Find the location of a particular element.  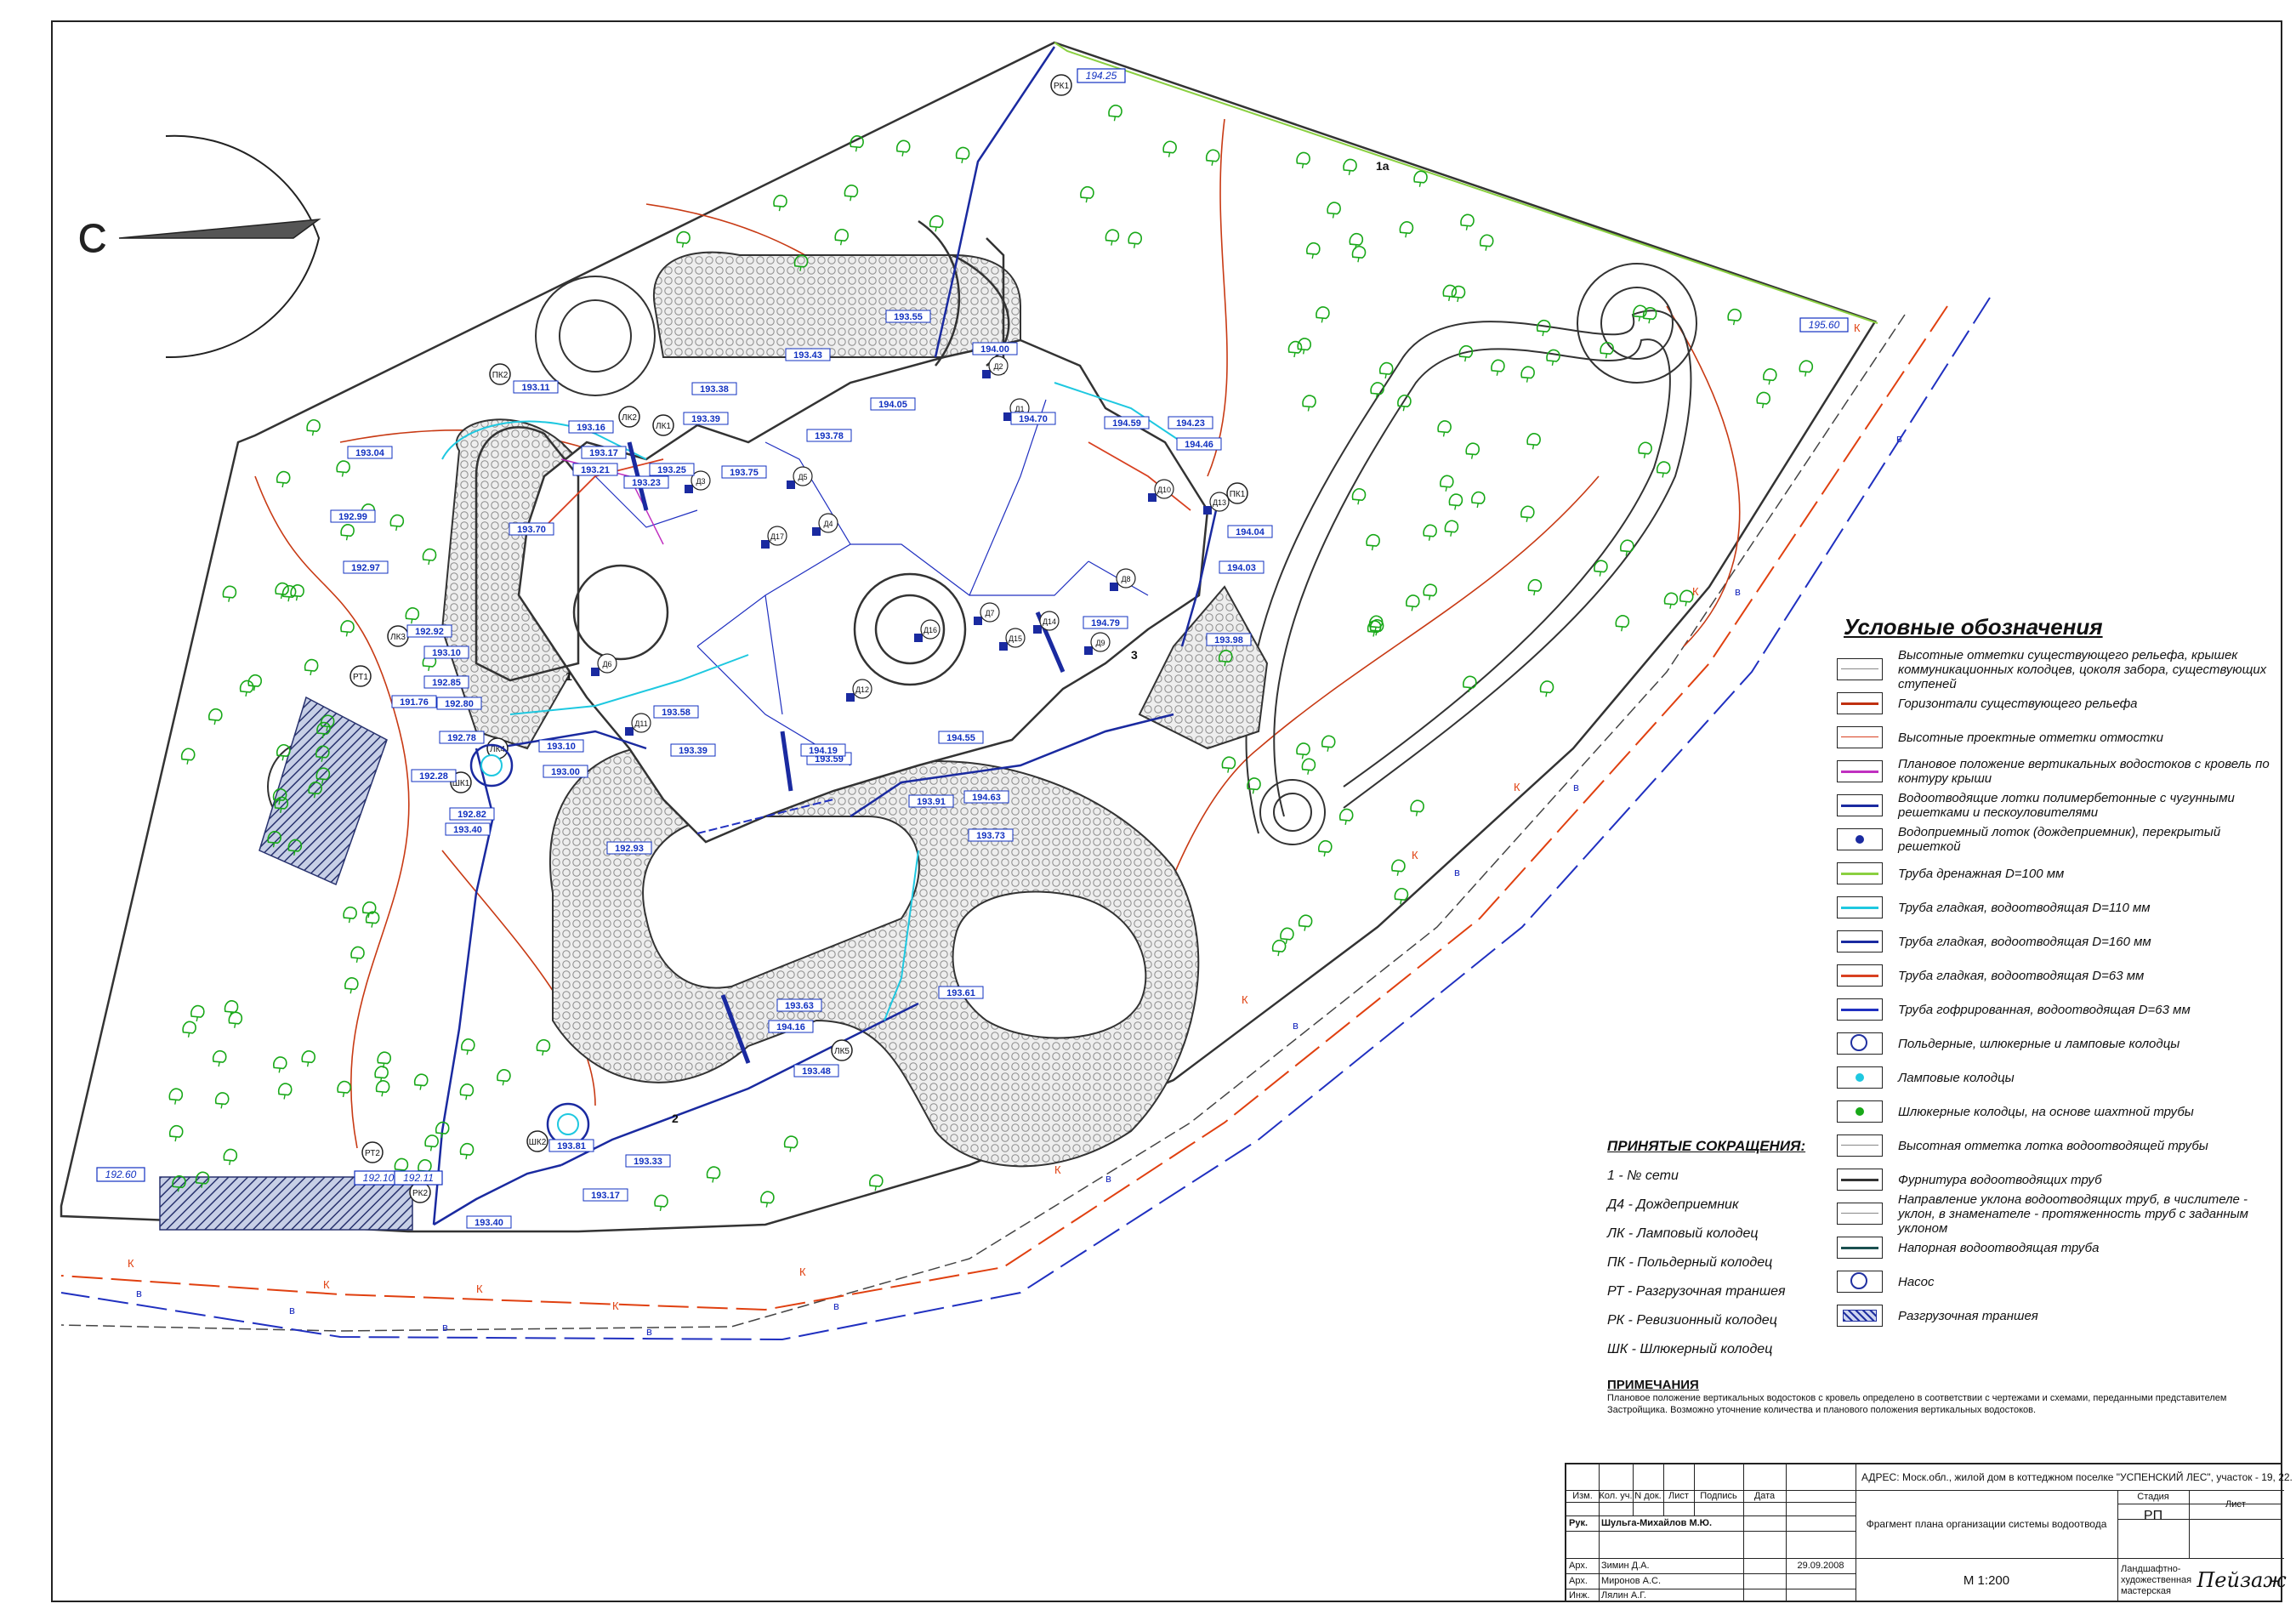

title-block-head-cell: Лист is located at coordinates (1678, 1496).